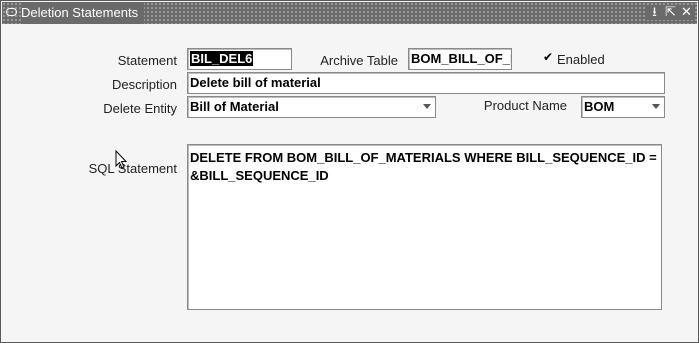 This screenshot has height=343, width=699. I want to click on delete-entity-label: Delete Entity, so click(140, 108).